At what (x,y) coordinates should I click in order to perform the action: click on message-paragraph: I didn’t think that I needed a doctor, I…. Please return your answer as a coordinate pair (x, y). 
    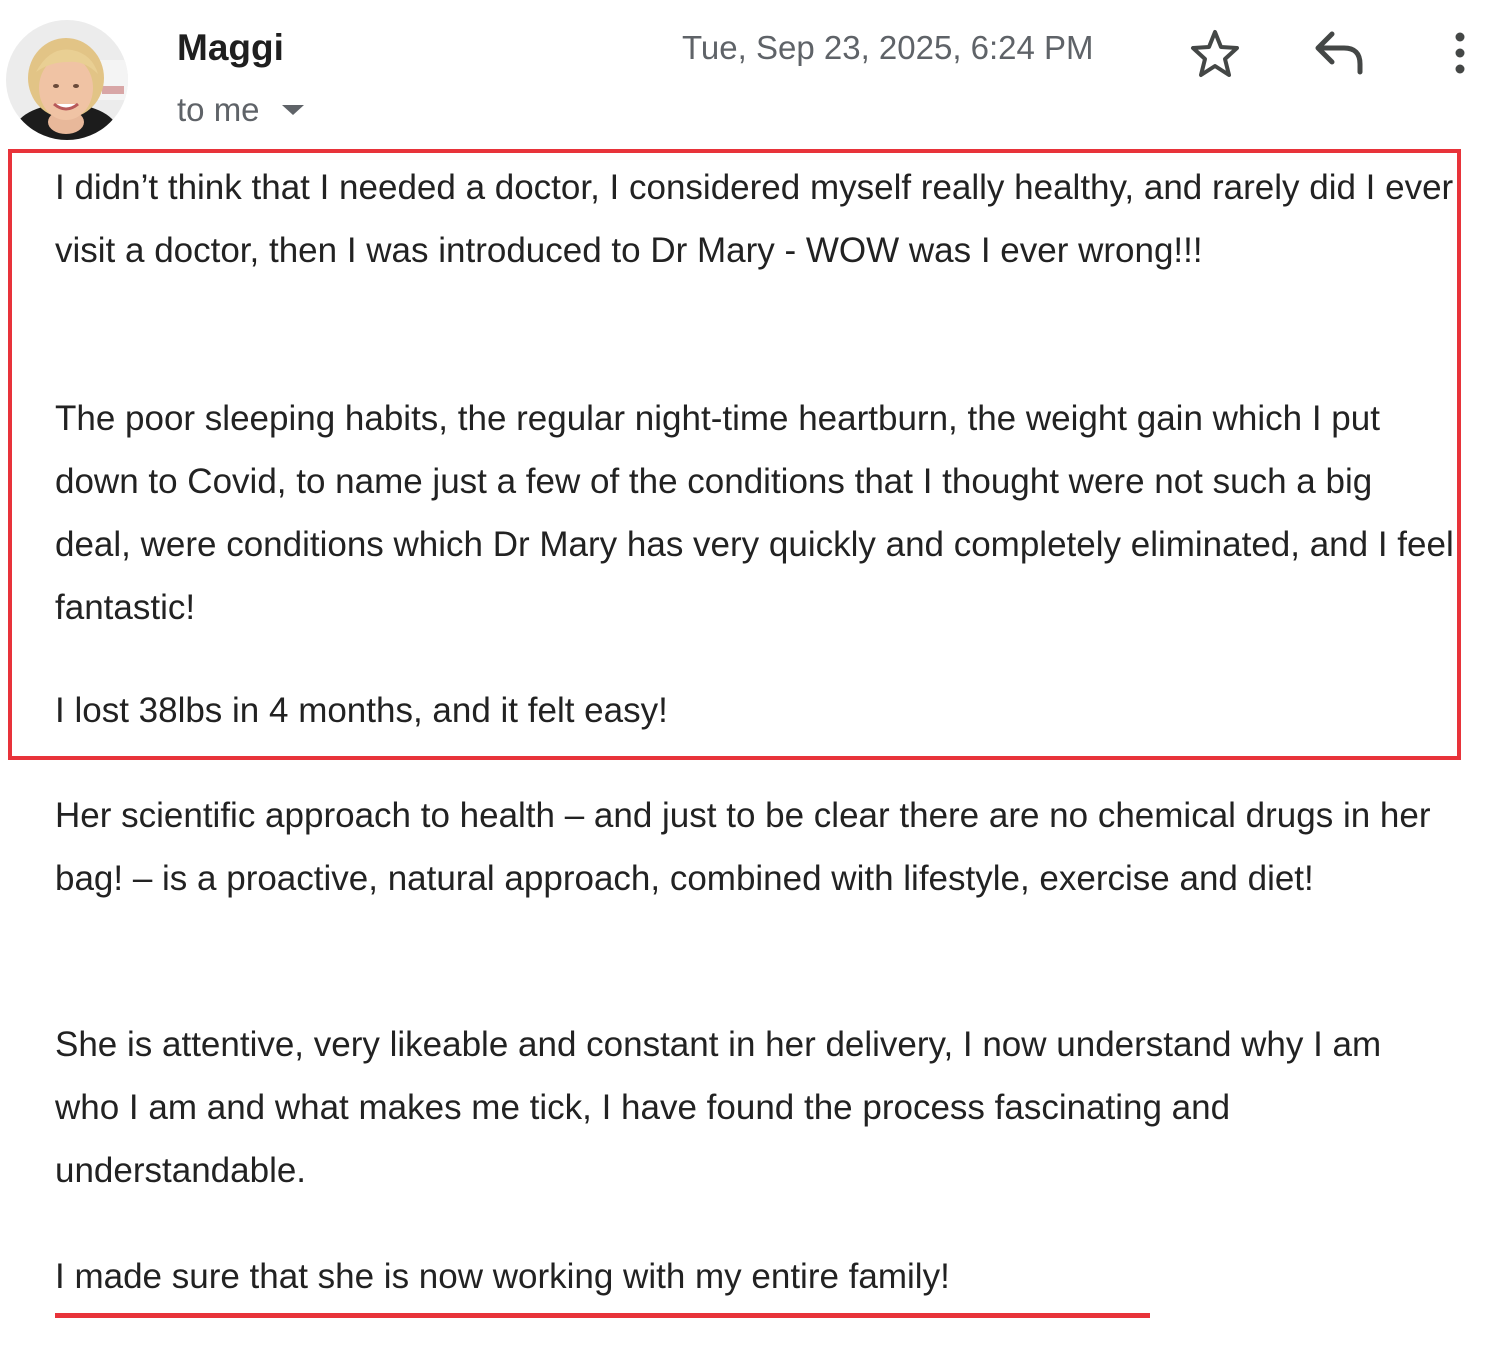
    Looking at the image, I should click on (754, 219).